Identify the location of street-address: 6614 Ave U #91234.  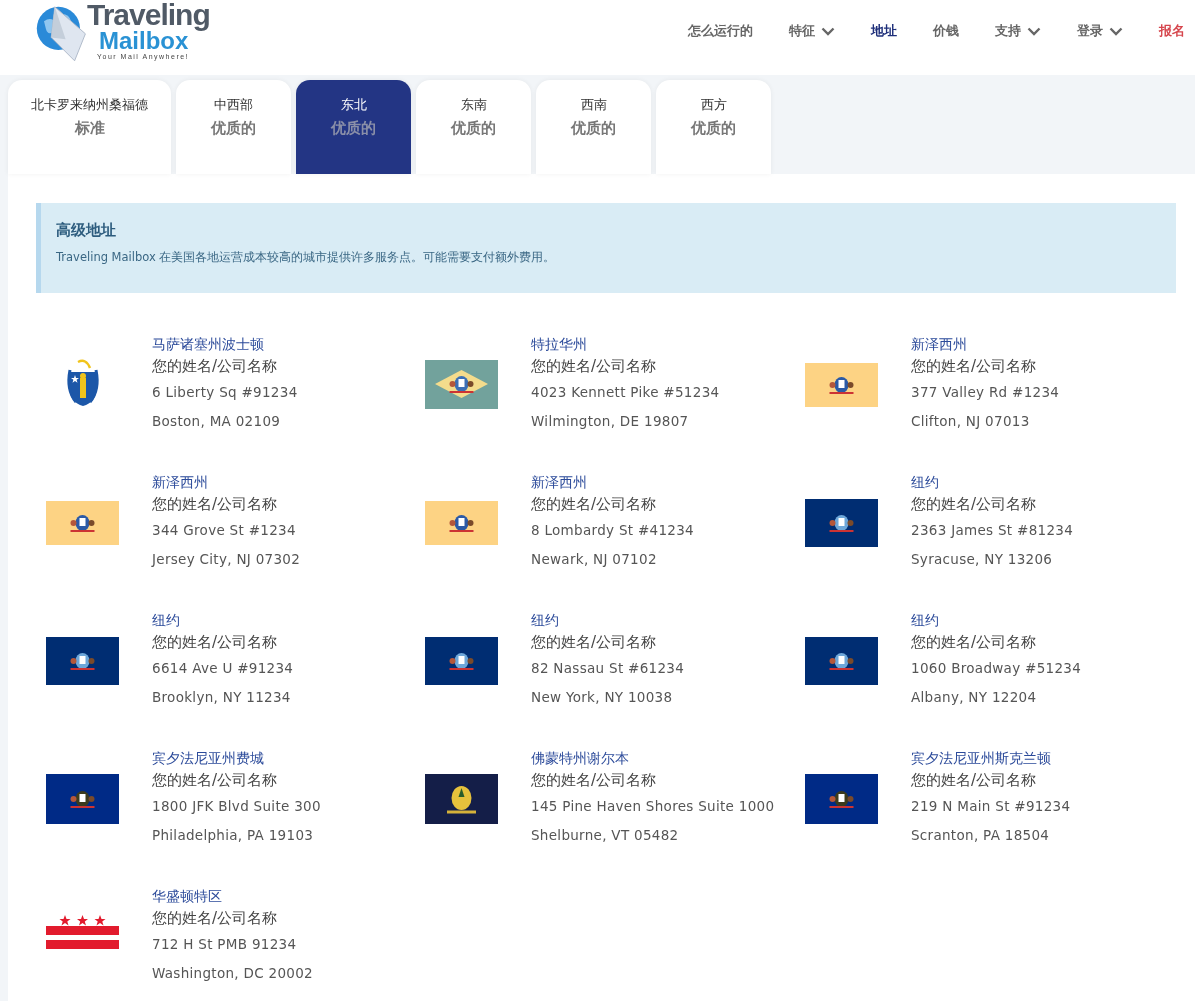
(223, 668).